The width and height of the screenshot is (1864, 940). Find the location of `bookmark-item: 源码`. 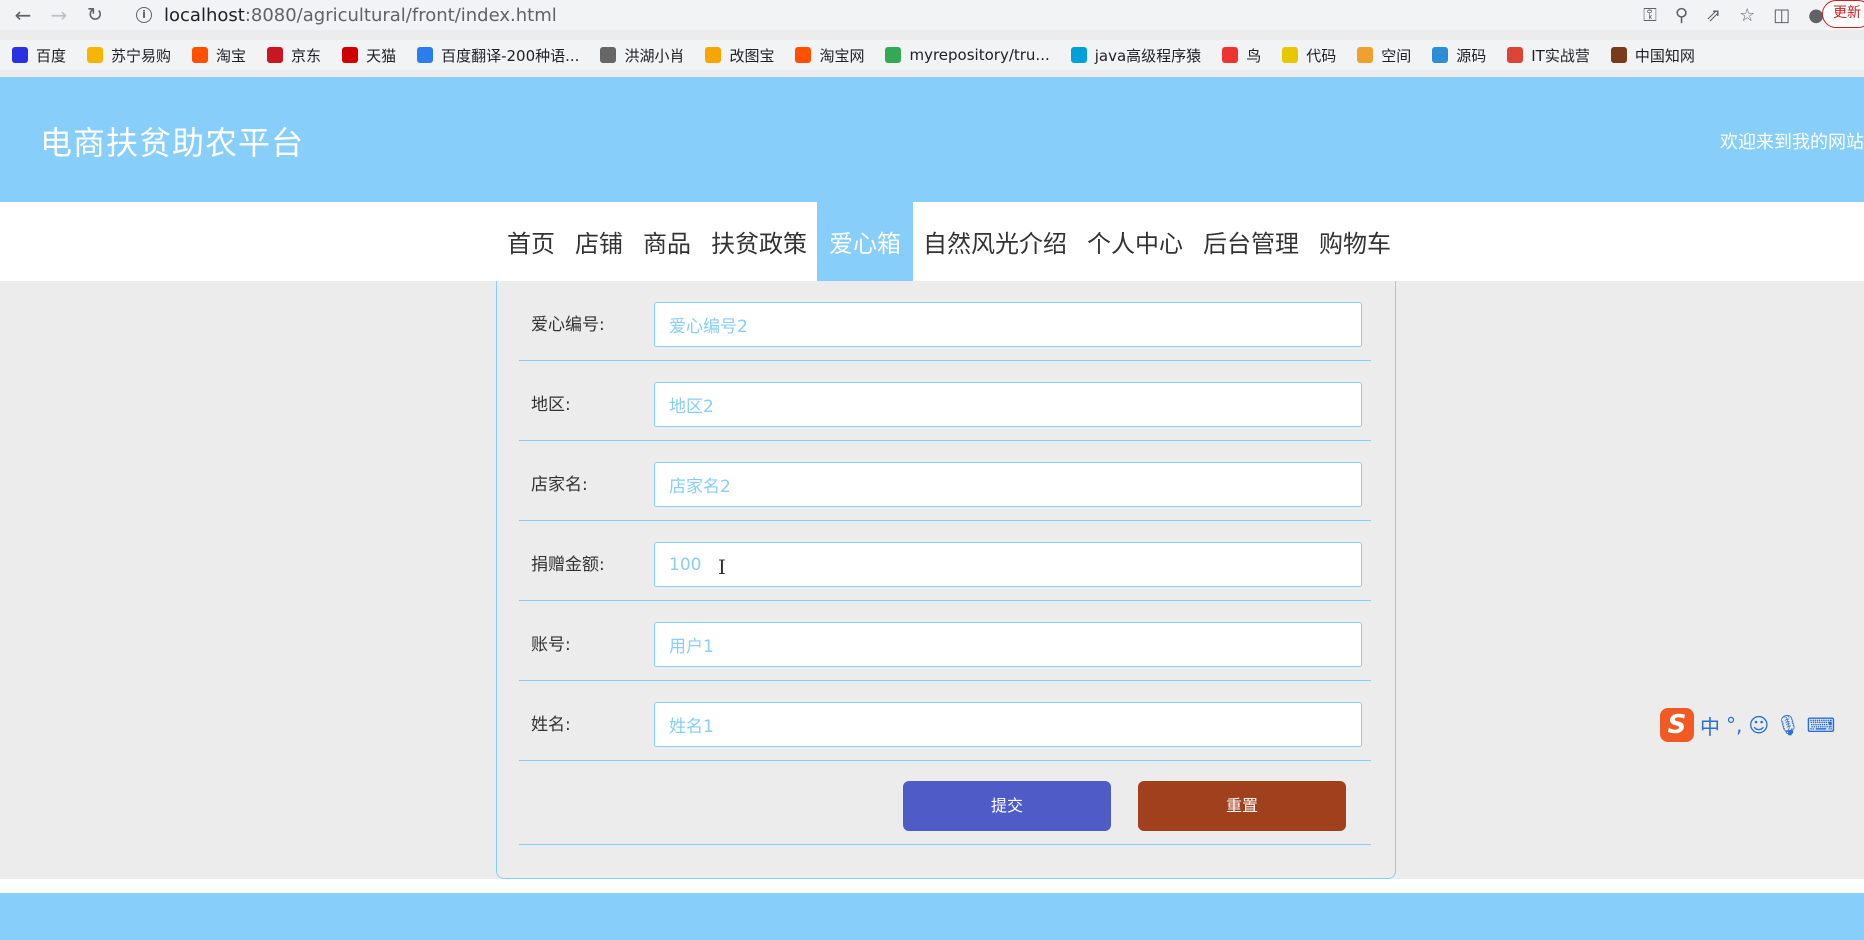

bookmark-item: 源码 is located at coordinates (1459, 55).